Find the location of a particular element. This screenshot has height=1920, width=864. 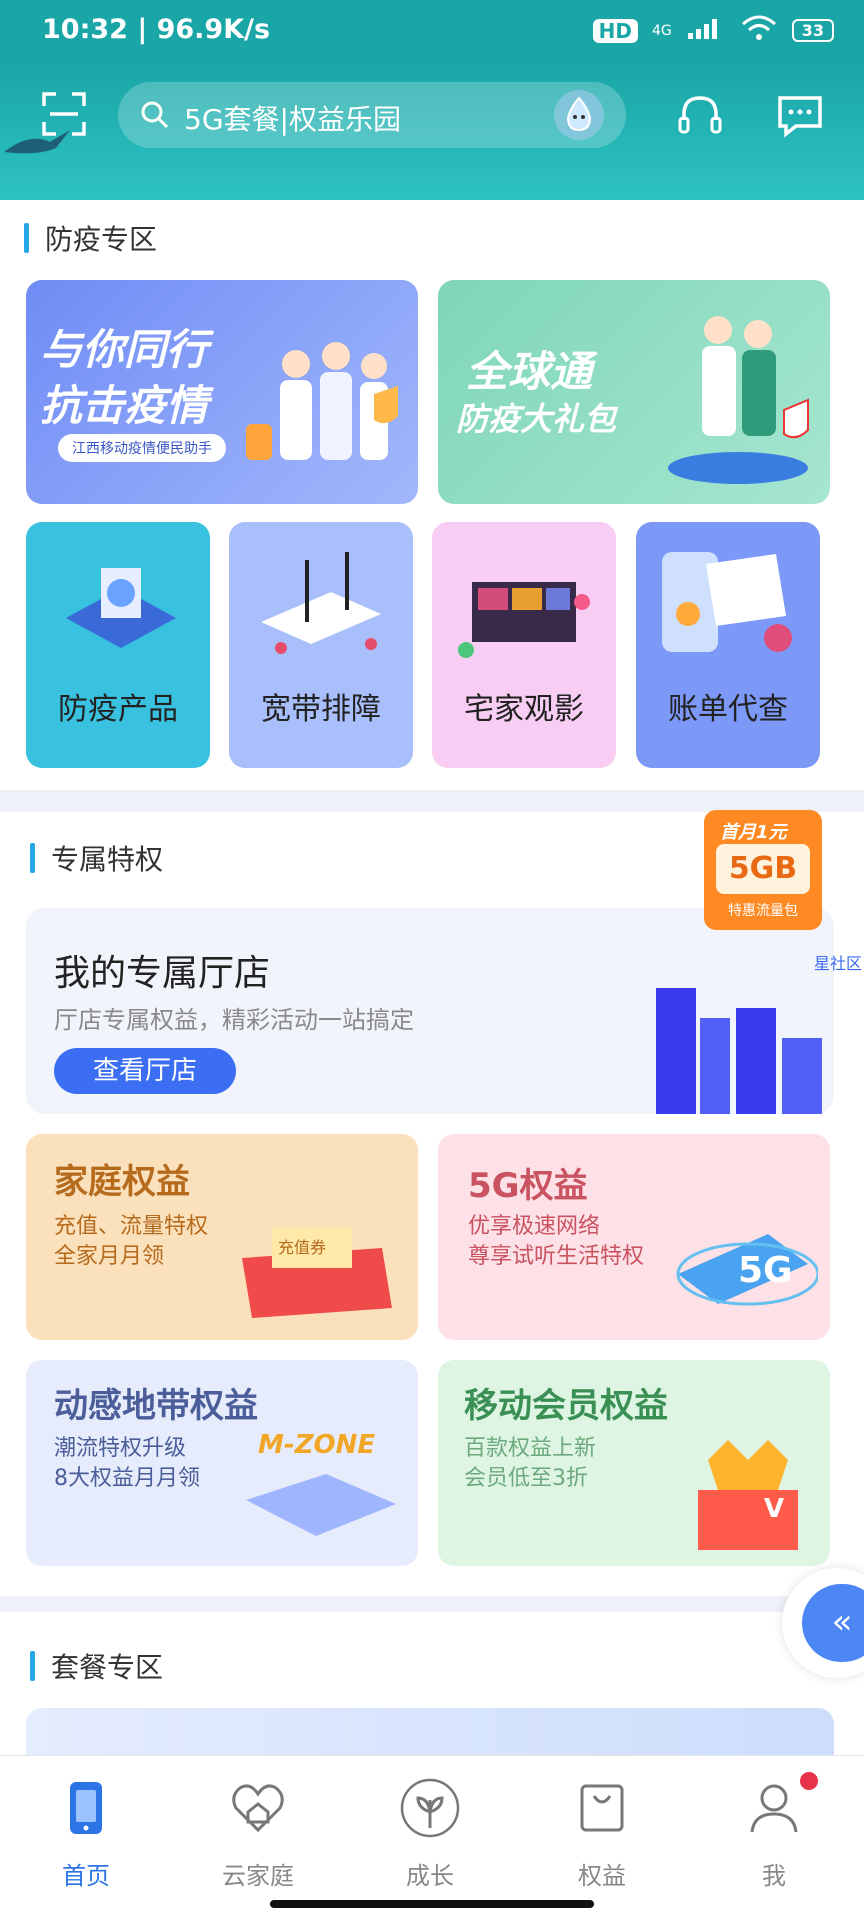

voucher-label: 充值券 is located at coordinates (302, 1247).